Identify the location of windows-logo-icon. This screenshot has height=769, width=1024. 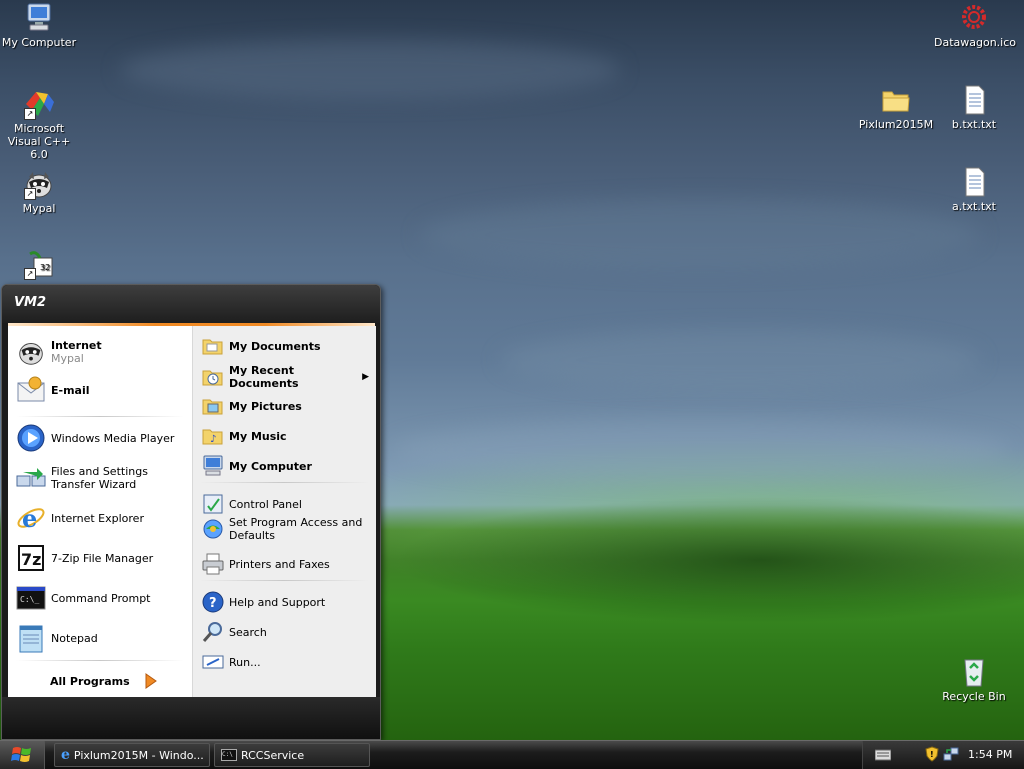
(21, 754).